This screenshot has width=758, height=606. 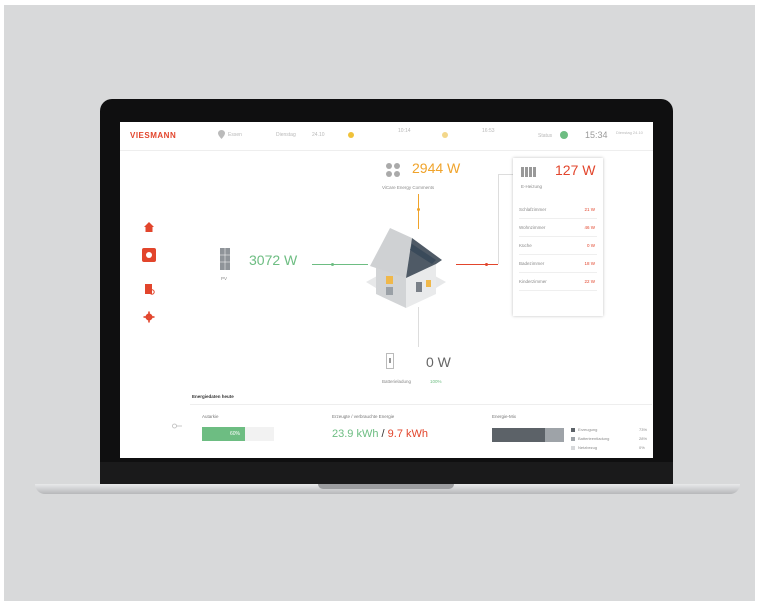 What do you see at coordinates (594, 438) in the screenshot?
I see `legend-name: Batterieentladung` at bounding box center [594, 438].